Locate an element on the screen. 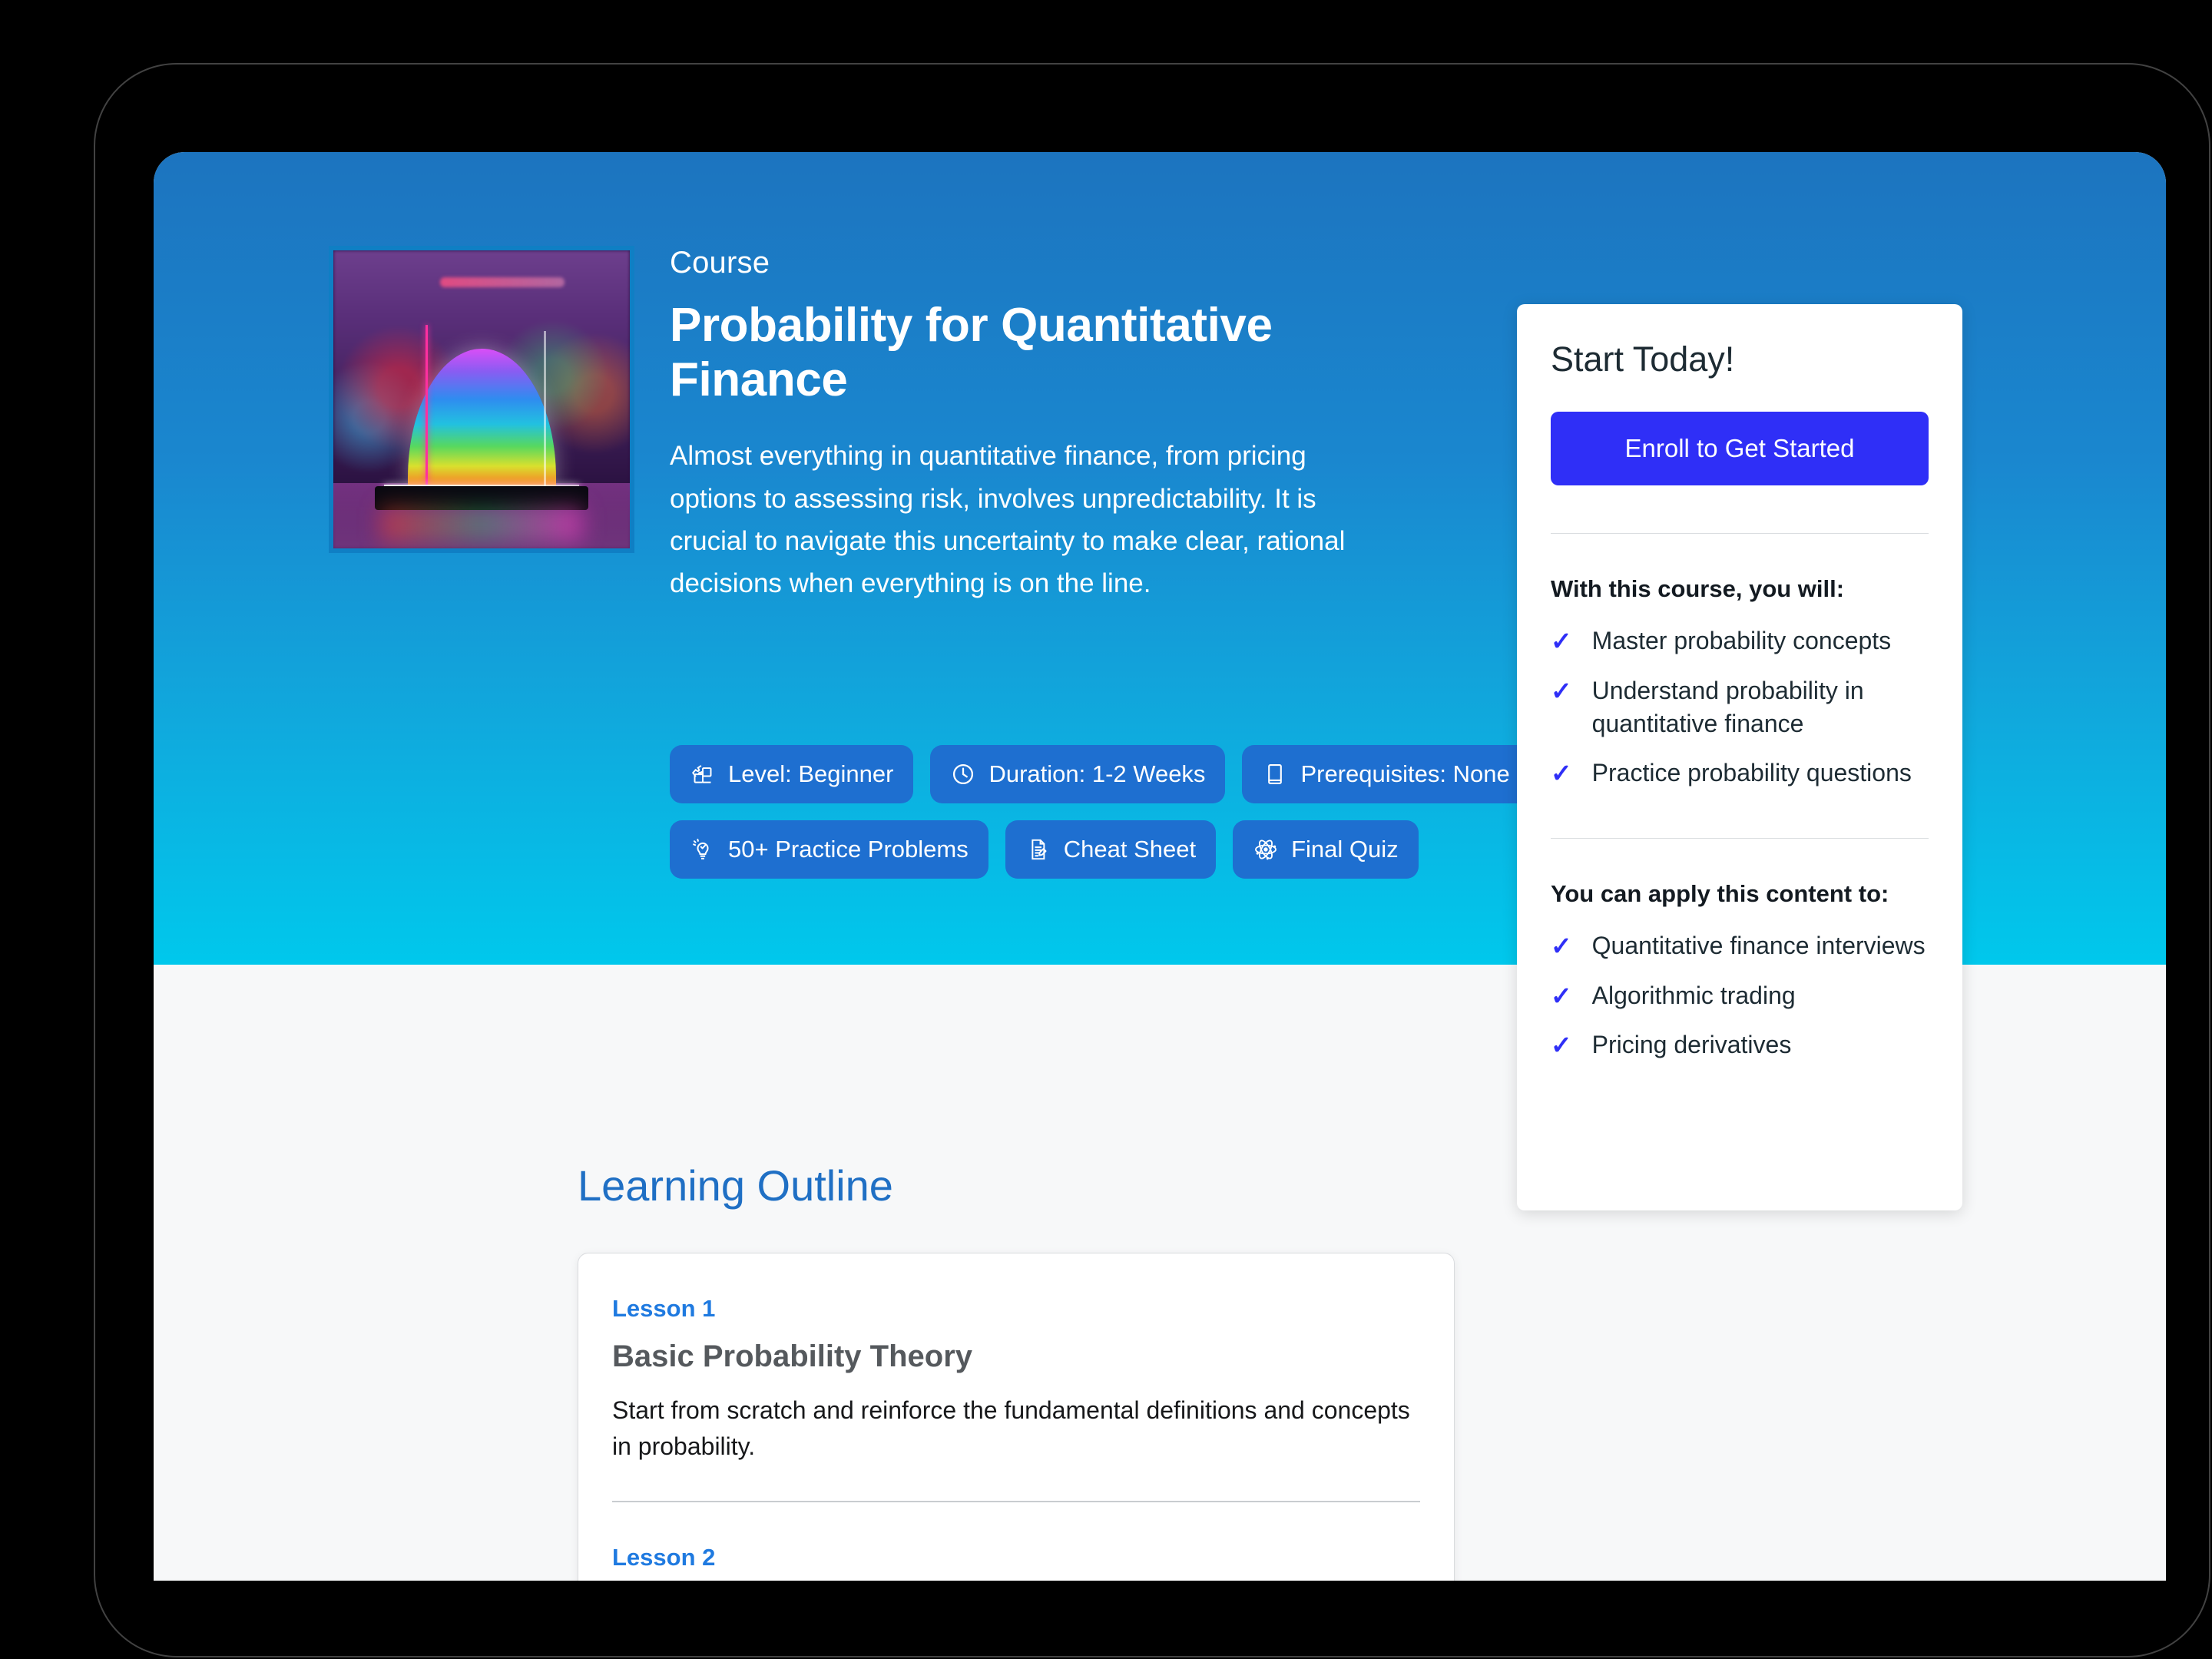 Image resolution: width=2212 pixels, height=1659 pixels. list-item: ✓ Pricing derivatives is located at coordinates (1740, 1045).